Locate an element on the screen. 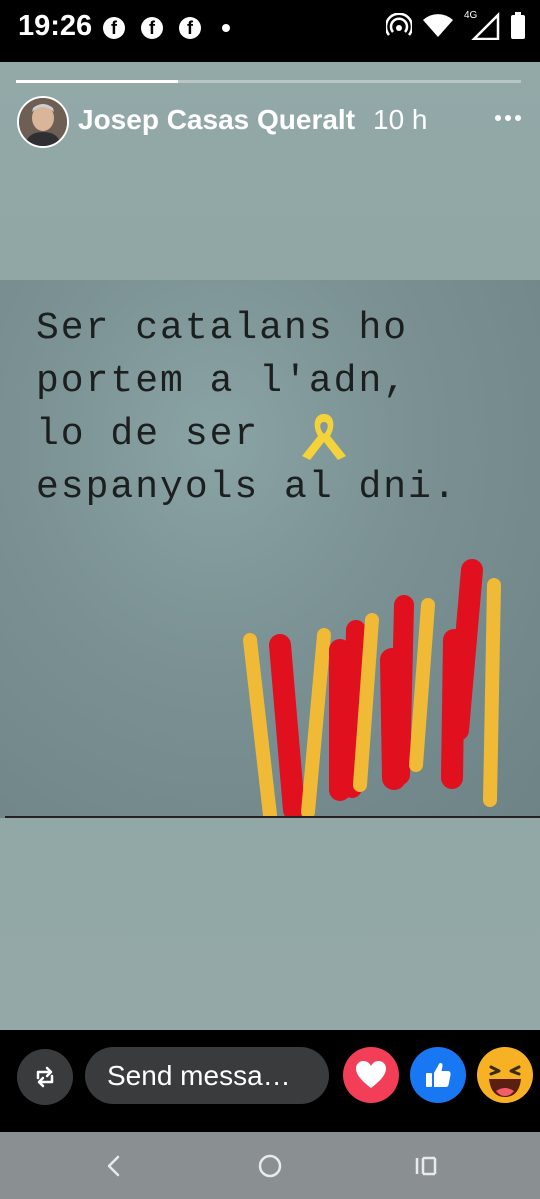  love-icon is located at coordinates (371, 1074).